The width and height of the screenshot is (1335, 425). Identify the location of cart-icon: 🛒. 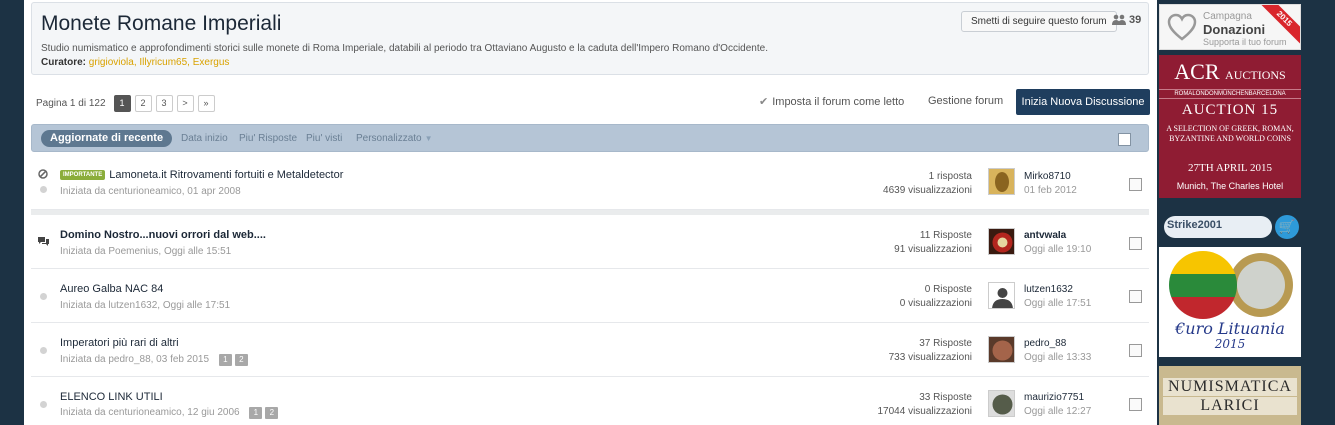
(1287, 227).